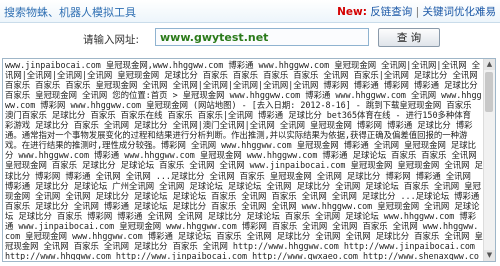 This screenshot has width=500, height=266. I want to click on scroll-thumb, so click(489, 92).